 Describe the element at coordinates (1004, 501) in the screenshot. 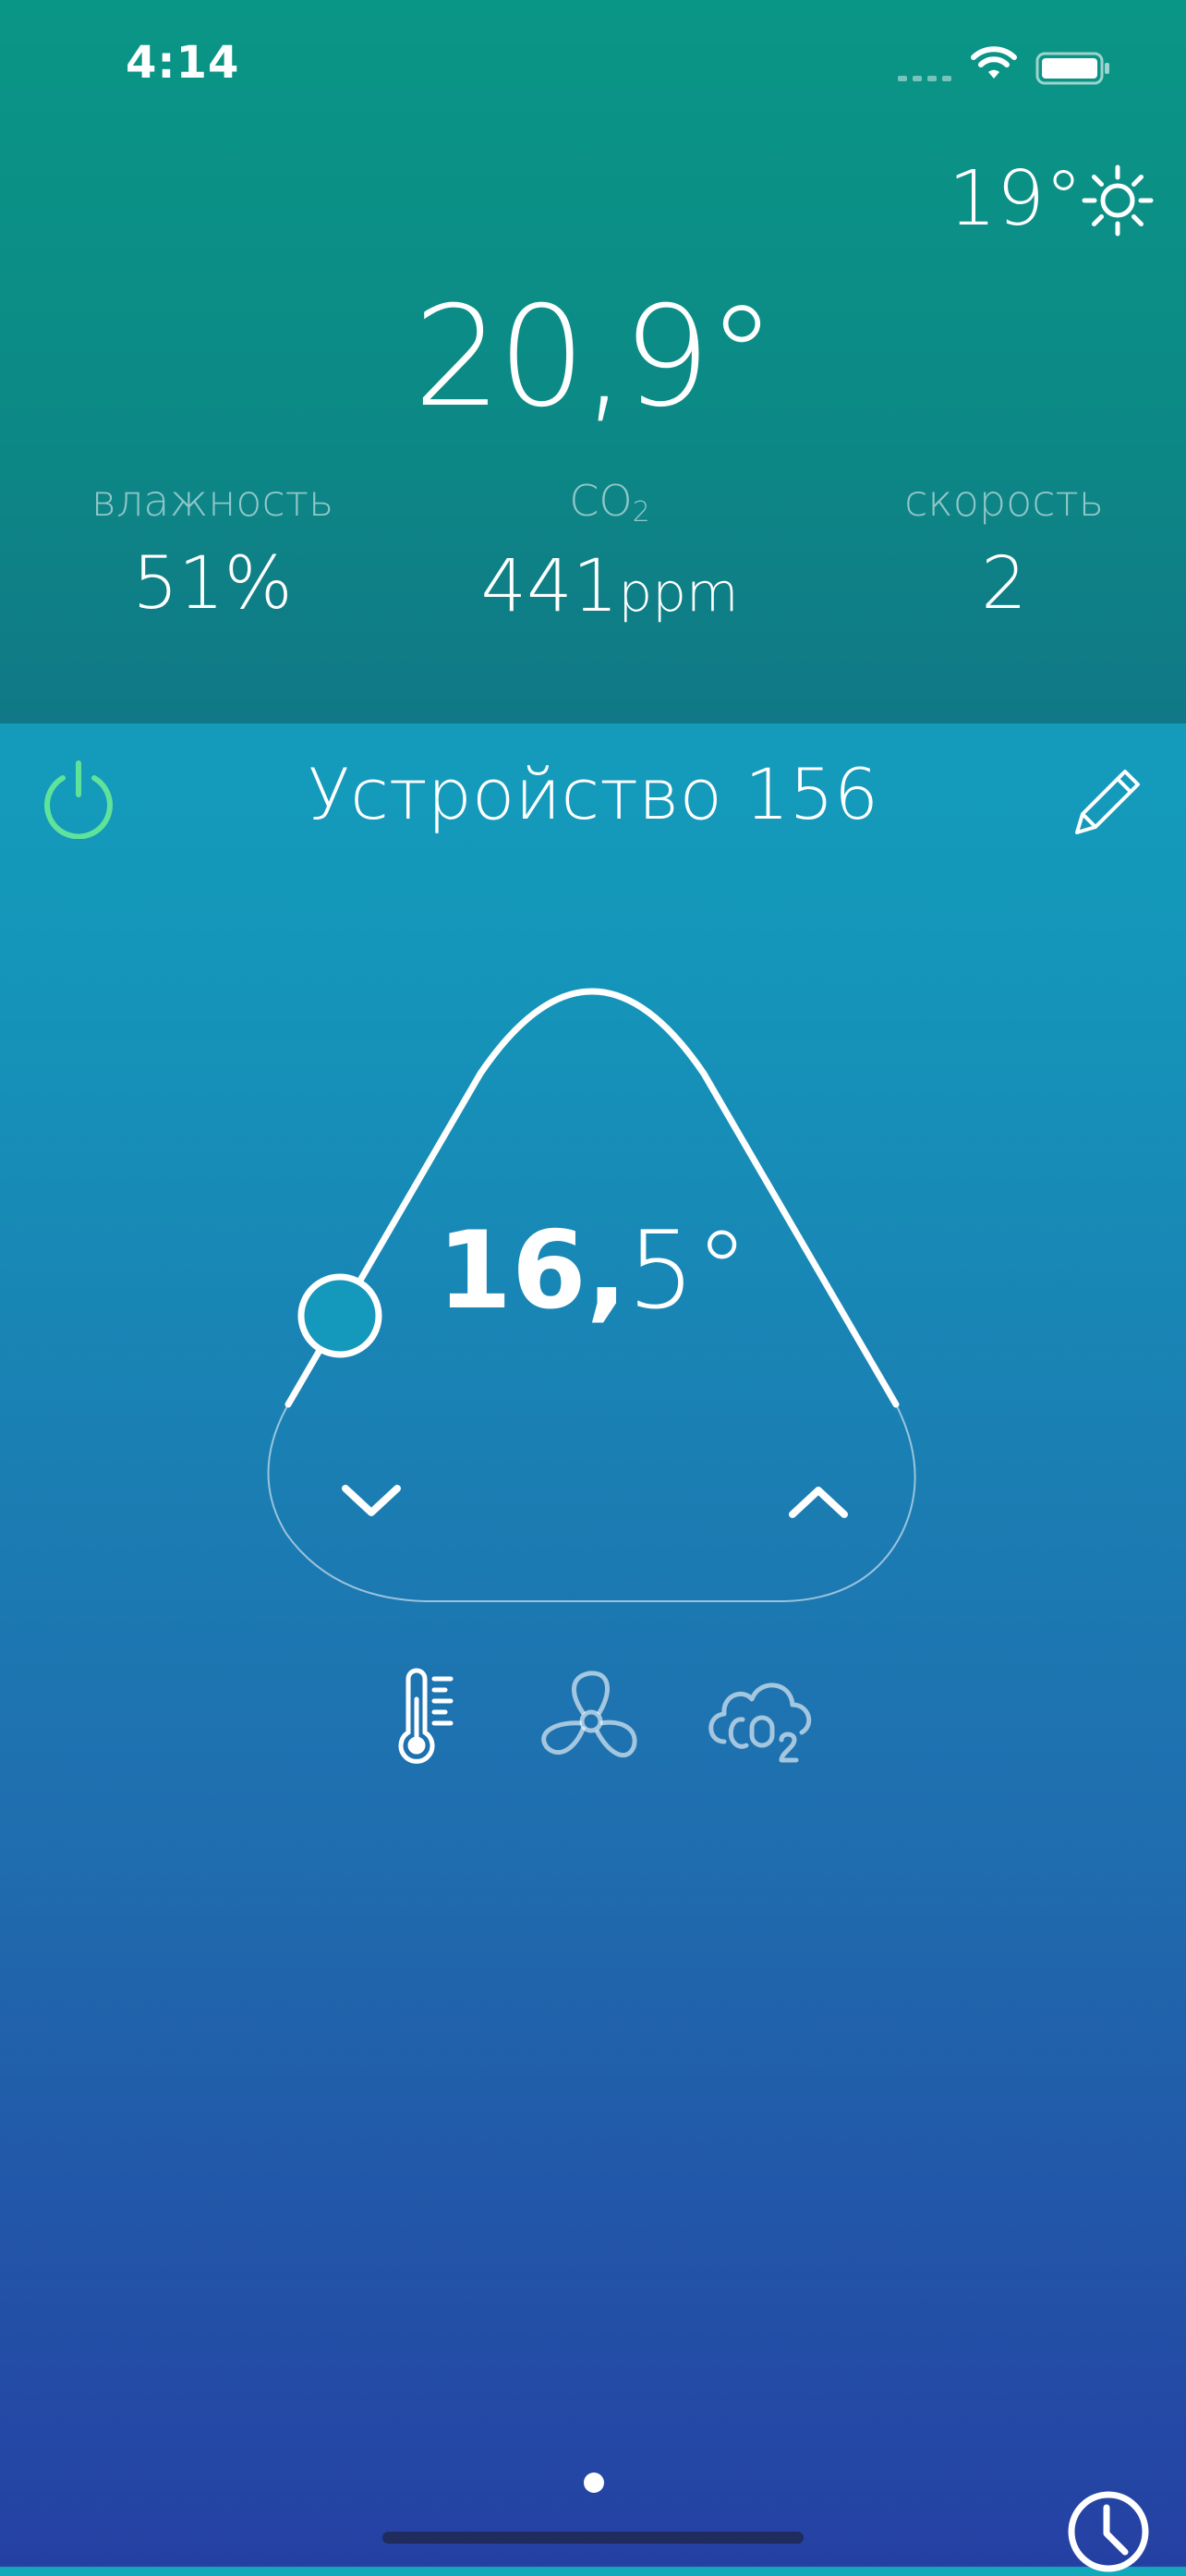

I see `speed-label: скорость` at that location.